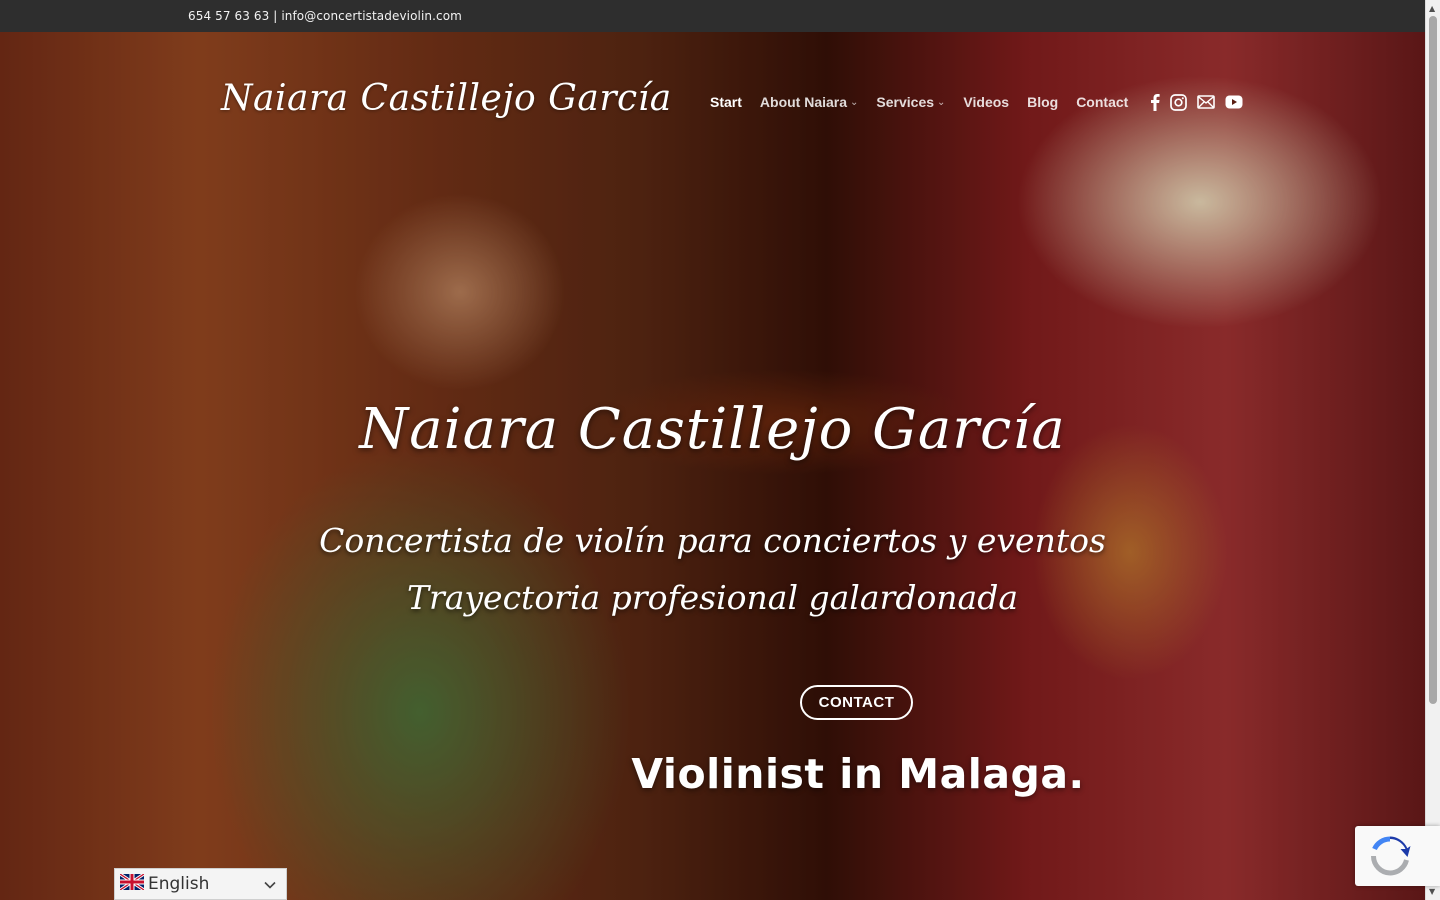 This screenshot has width=1440, height=900. What do you see at coordinates (712, 597) in the screenshot?
I see `hero-subtitle-line2: Trayectoria profesional galardonada` at bounding box center [712, 597].